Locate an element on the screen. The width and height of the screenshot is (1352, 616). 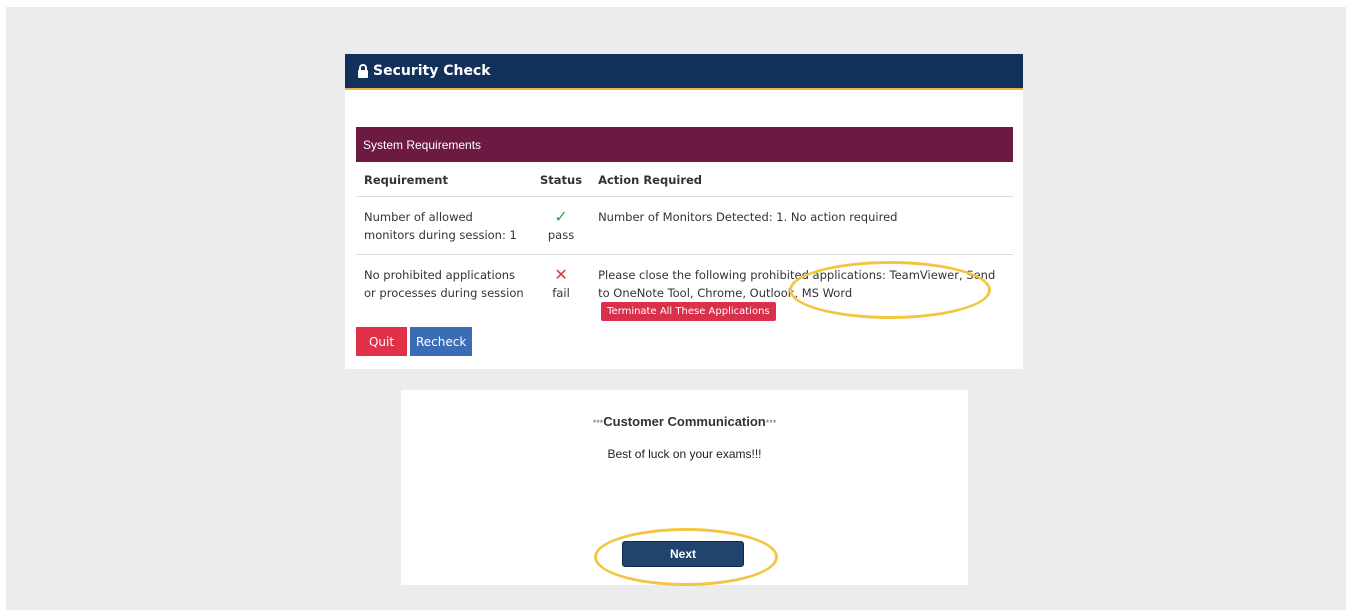
cross-icon: ✕ is located at coordinates (561, 274).